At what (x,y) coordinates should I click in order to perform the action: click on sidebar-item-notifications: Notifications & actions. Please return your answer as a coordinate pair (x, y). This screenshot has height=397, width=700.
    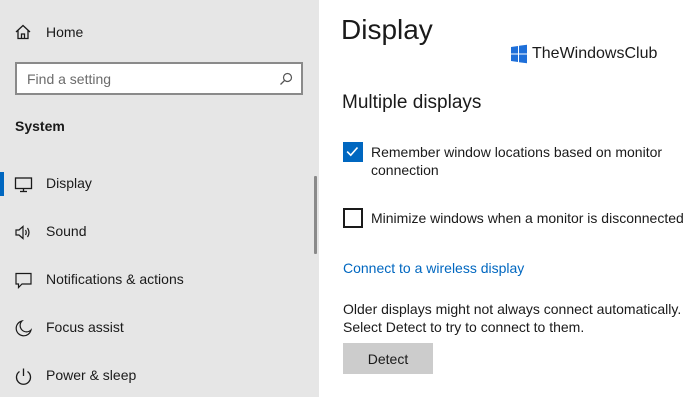
    Looking at the image, I should click on (157, 280).